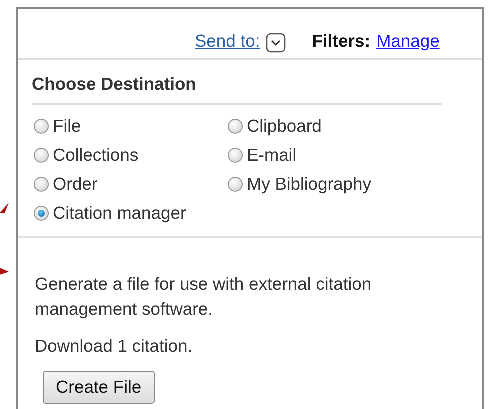 The height and width of the screenshot is (409, 488). I want to click on manage-link: Manage, so click(408, 41).